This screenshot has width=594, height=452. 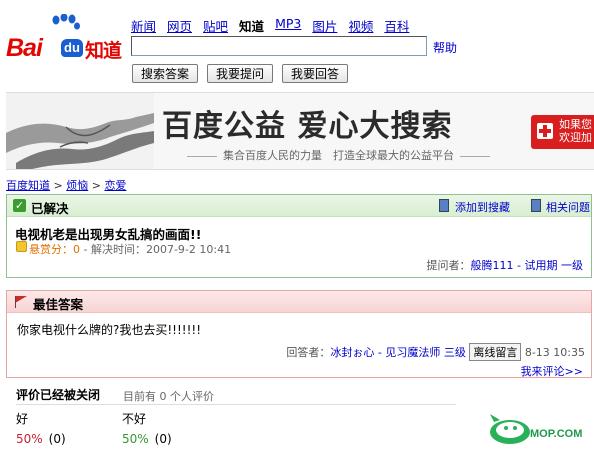 I want to click on answer-time: 8-13 10:35, so click(x=554, y=352).